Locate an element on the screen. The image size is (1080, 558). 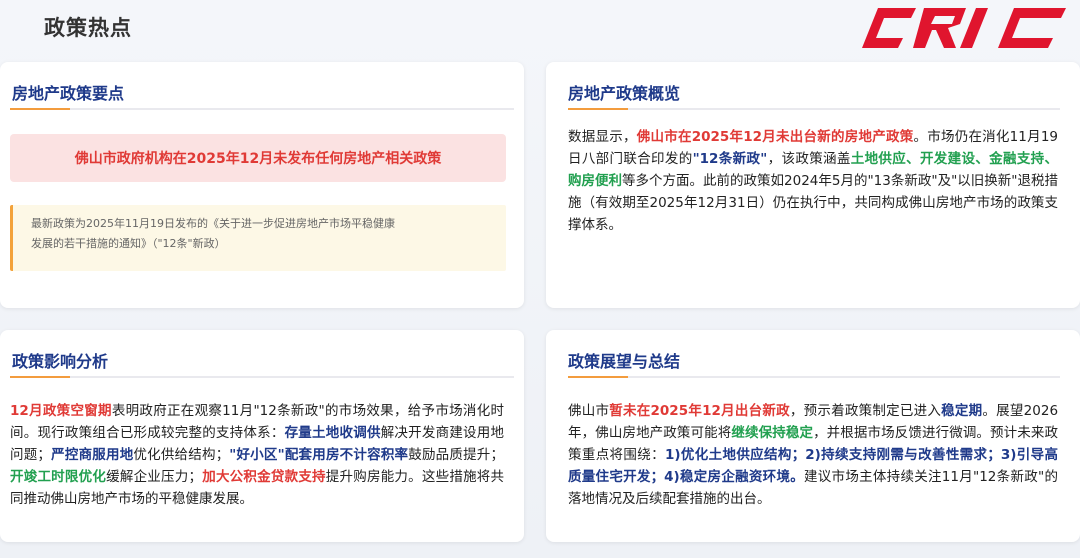
note-line: 最新政策为2025年11月19日发布的《关于进一步促进房地产市场平稳健康 is located at coordinates (213, 223).